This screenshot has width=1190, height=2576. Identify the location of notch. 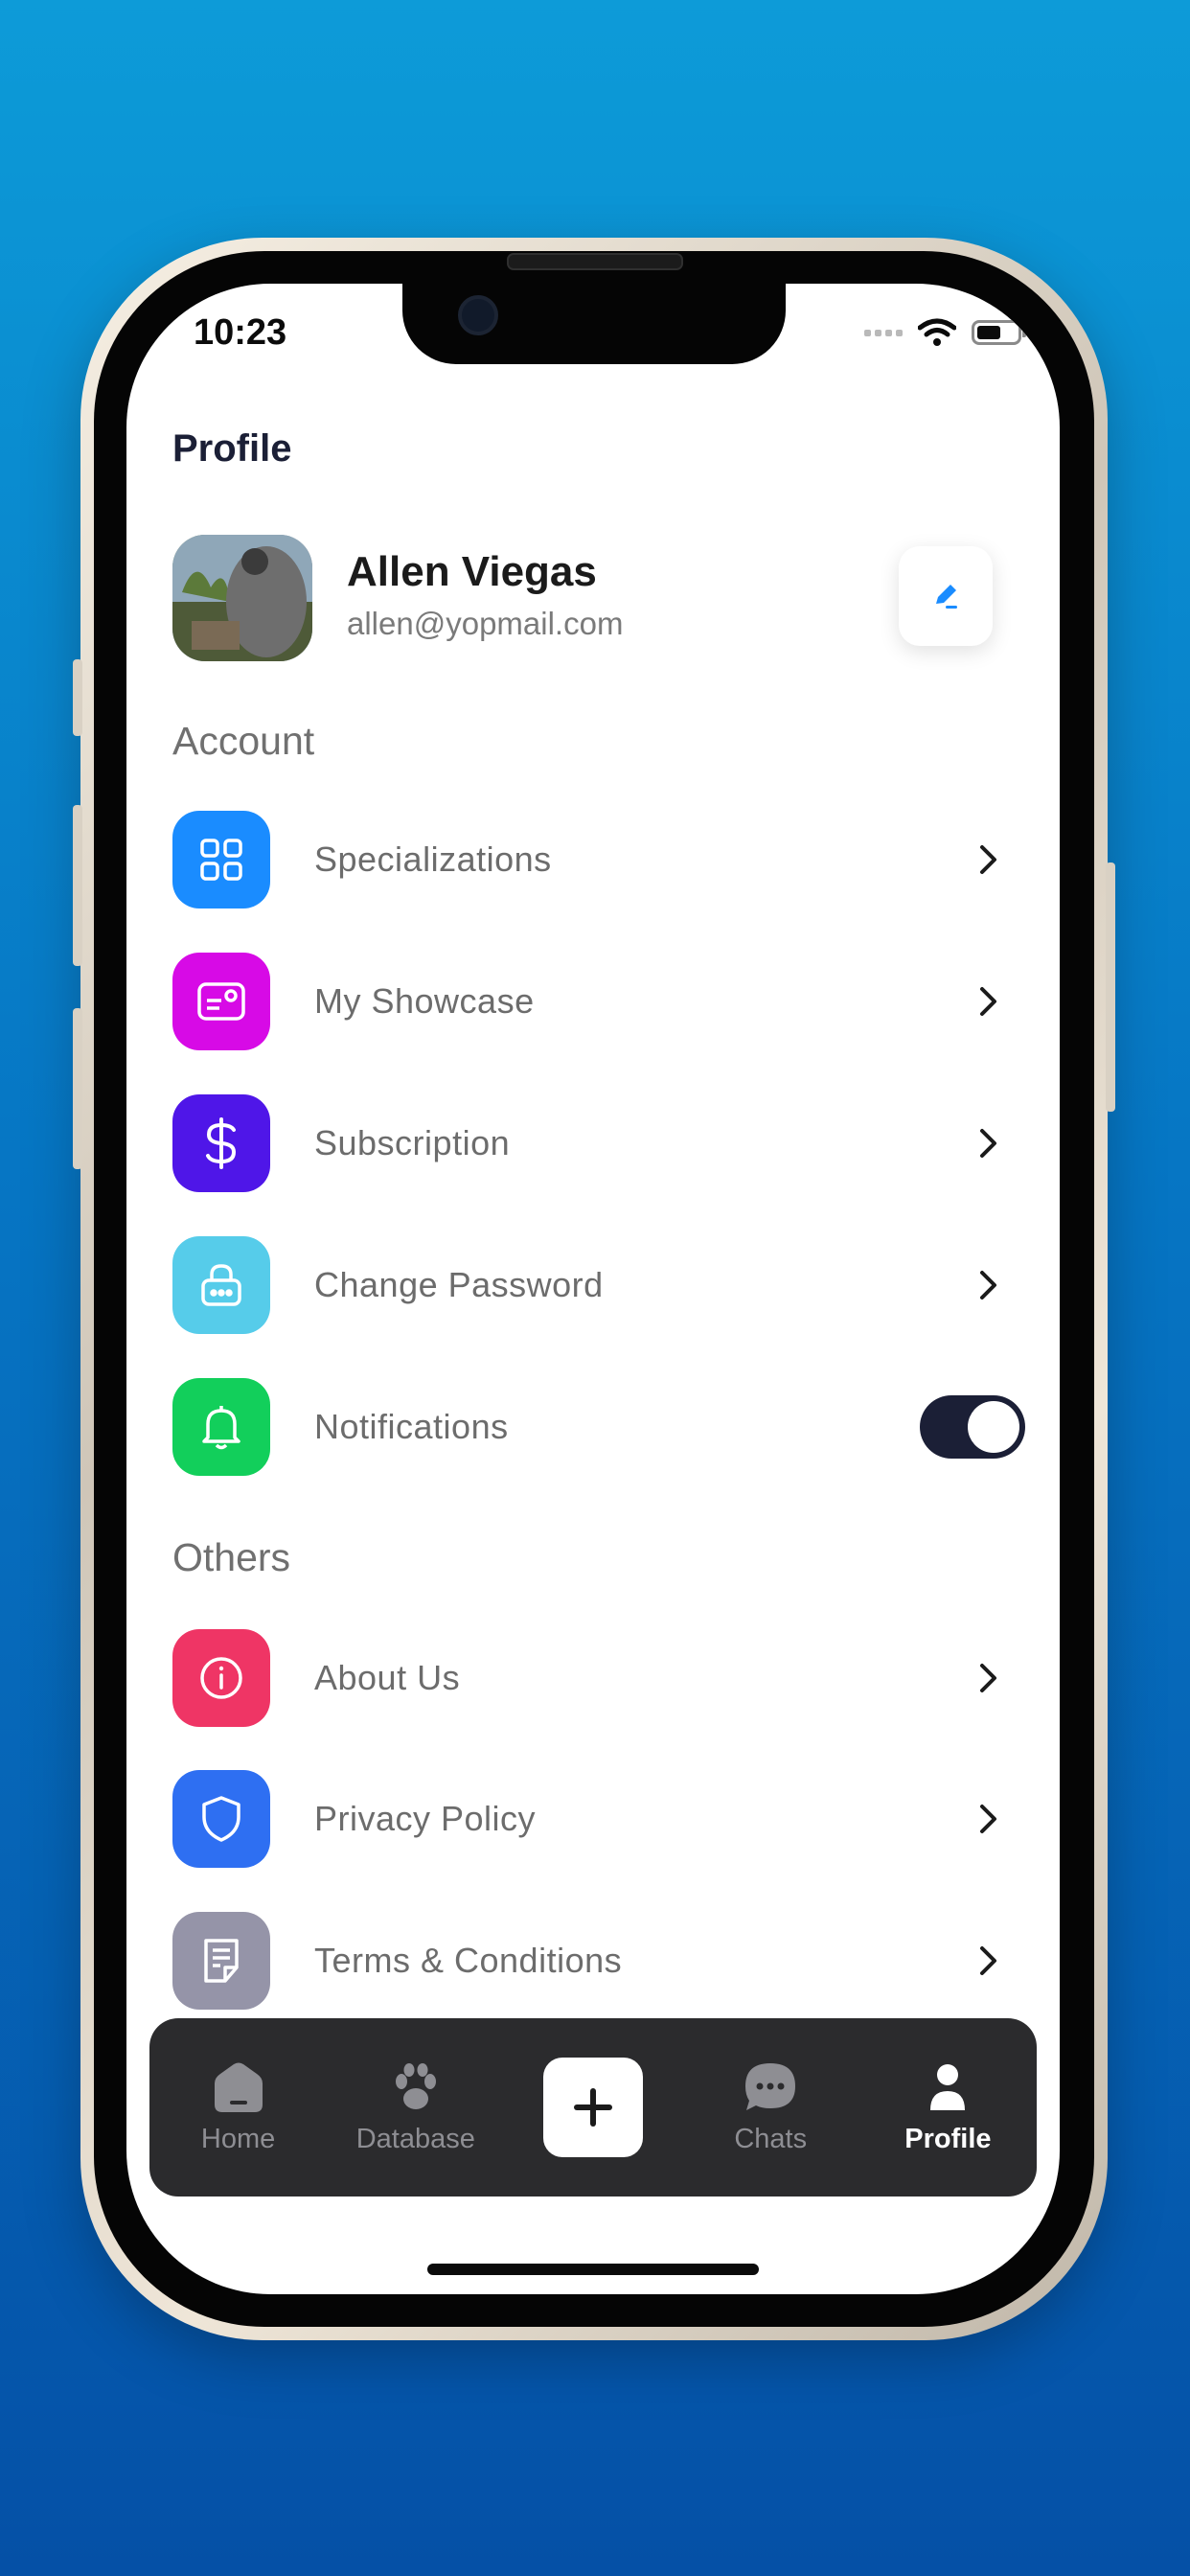
(594, 324).